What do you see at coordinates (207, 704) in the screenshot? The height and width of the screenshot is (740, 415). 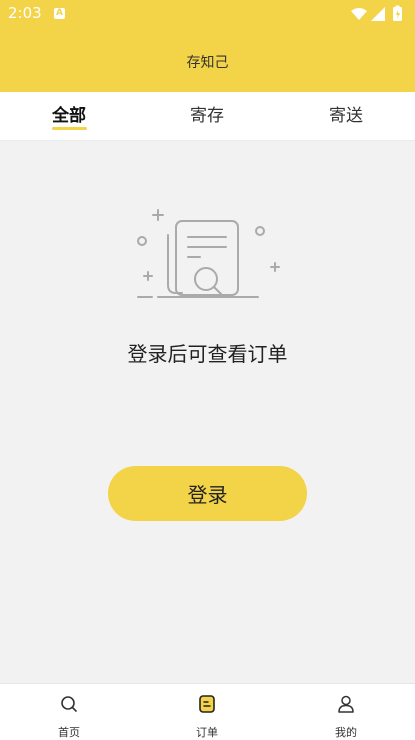 I see `order-icon` at bounding box center [207, 704].